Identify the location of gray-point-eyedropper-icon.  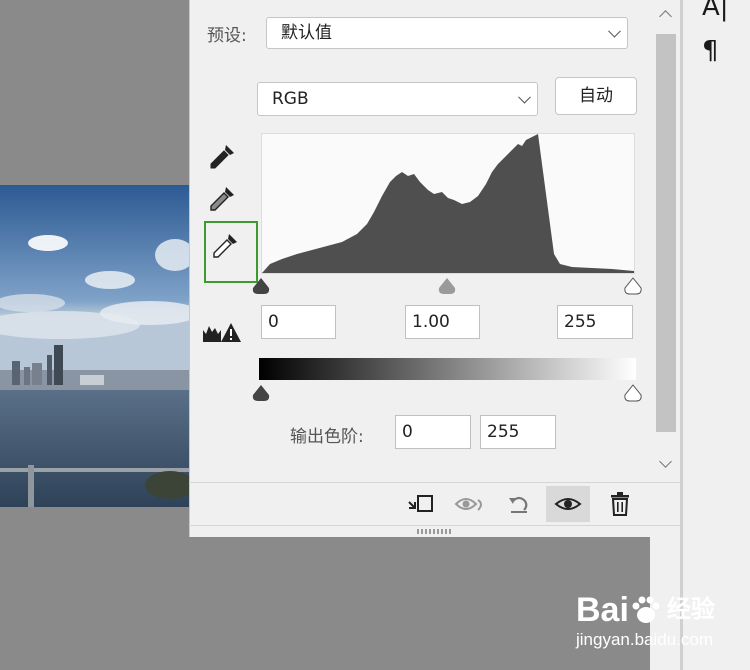
(222, 199).